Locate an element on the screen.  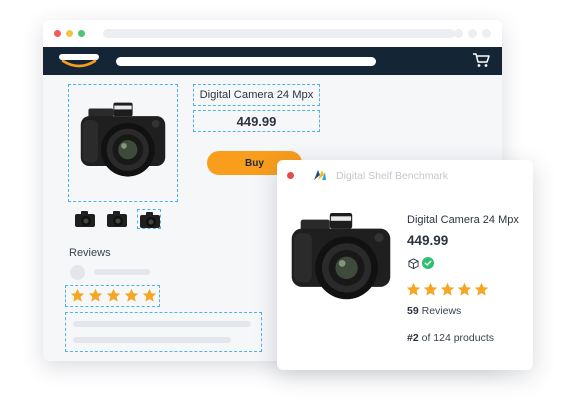
product-image-frame is located at coordinates (123, 143).